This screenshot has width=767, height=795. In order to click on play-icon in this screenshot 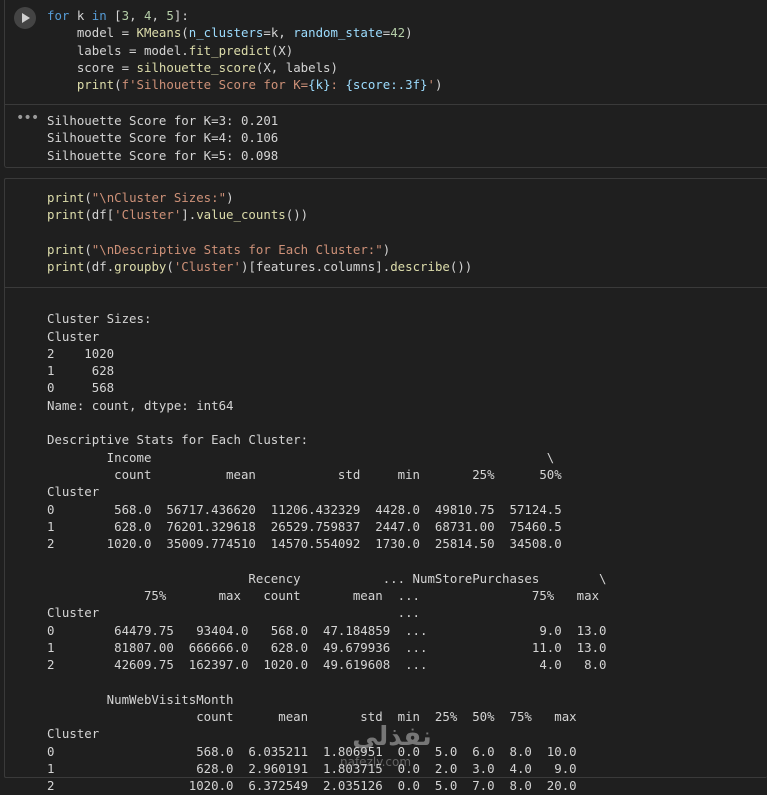, I will do `click(26, 18)`.